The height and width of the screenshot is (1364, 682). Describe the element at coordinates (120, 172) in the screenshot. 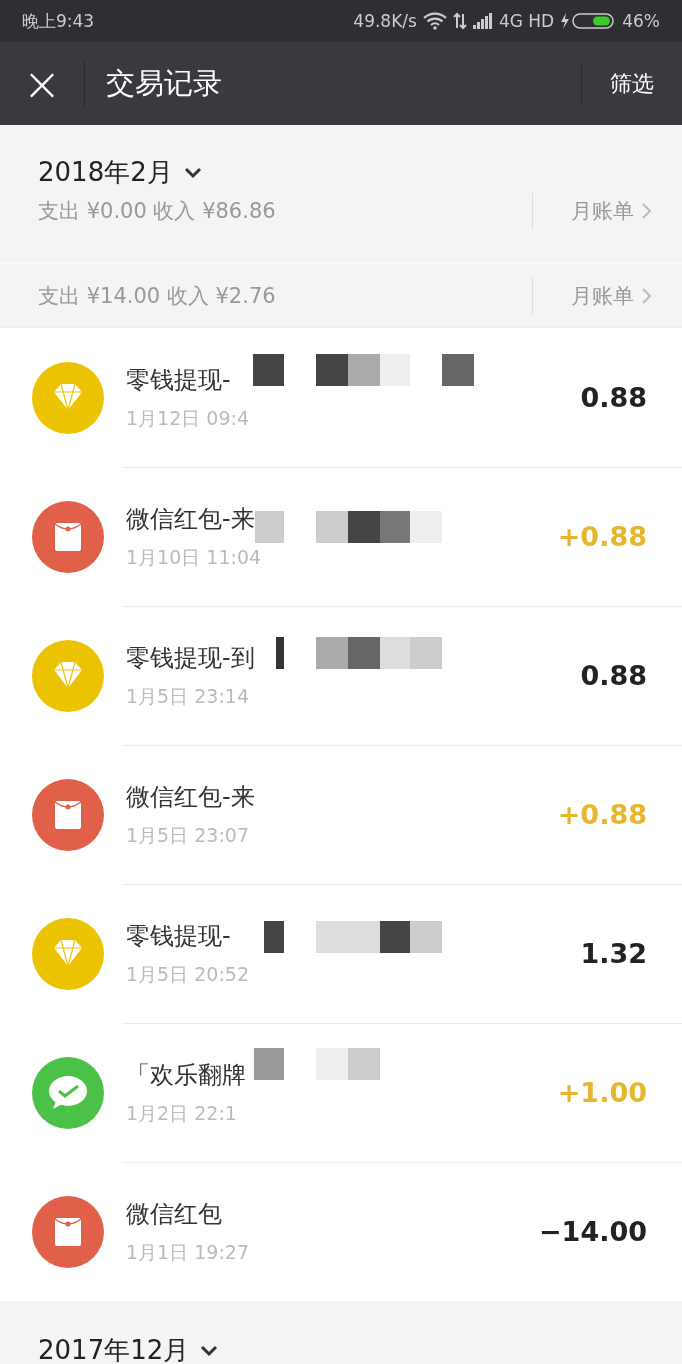

I see `month-selector: 2018年2月` at that location.